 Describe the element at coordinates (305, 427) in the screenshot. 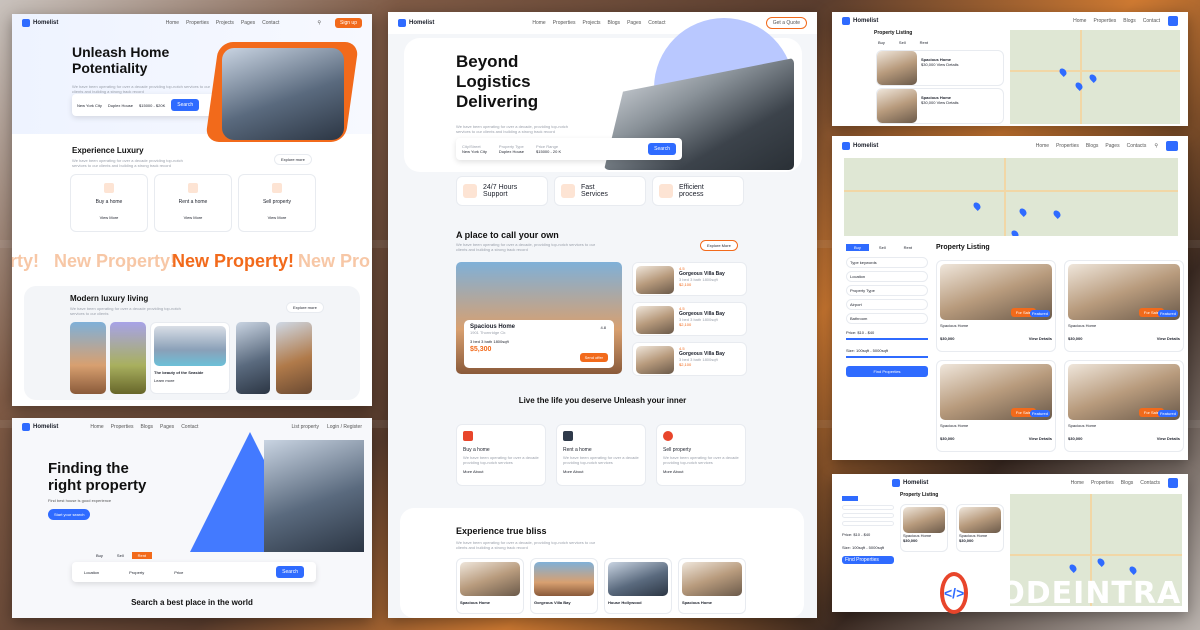

I see `list-property-link: List property` at that location.